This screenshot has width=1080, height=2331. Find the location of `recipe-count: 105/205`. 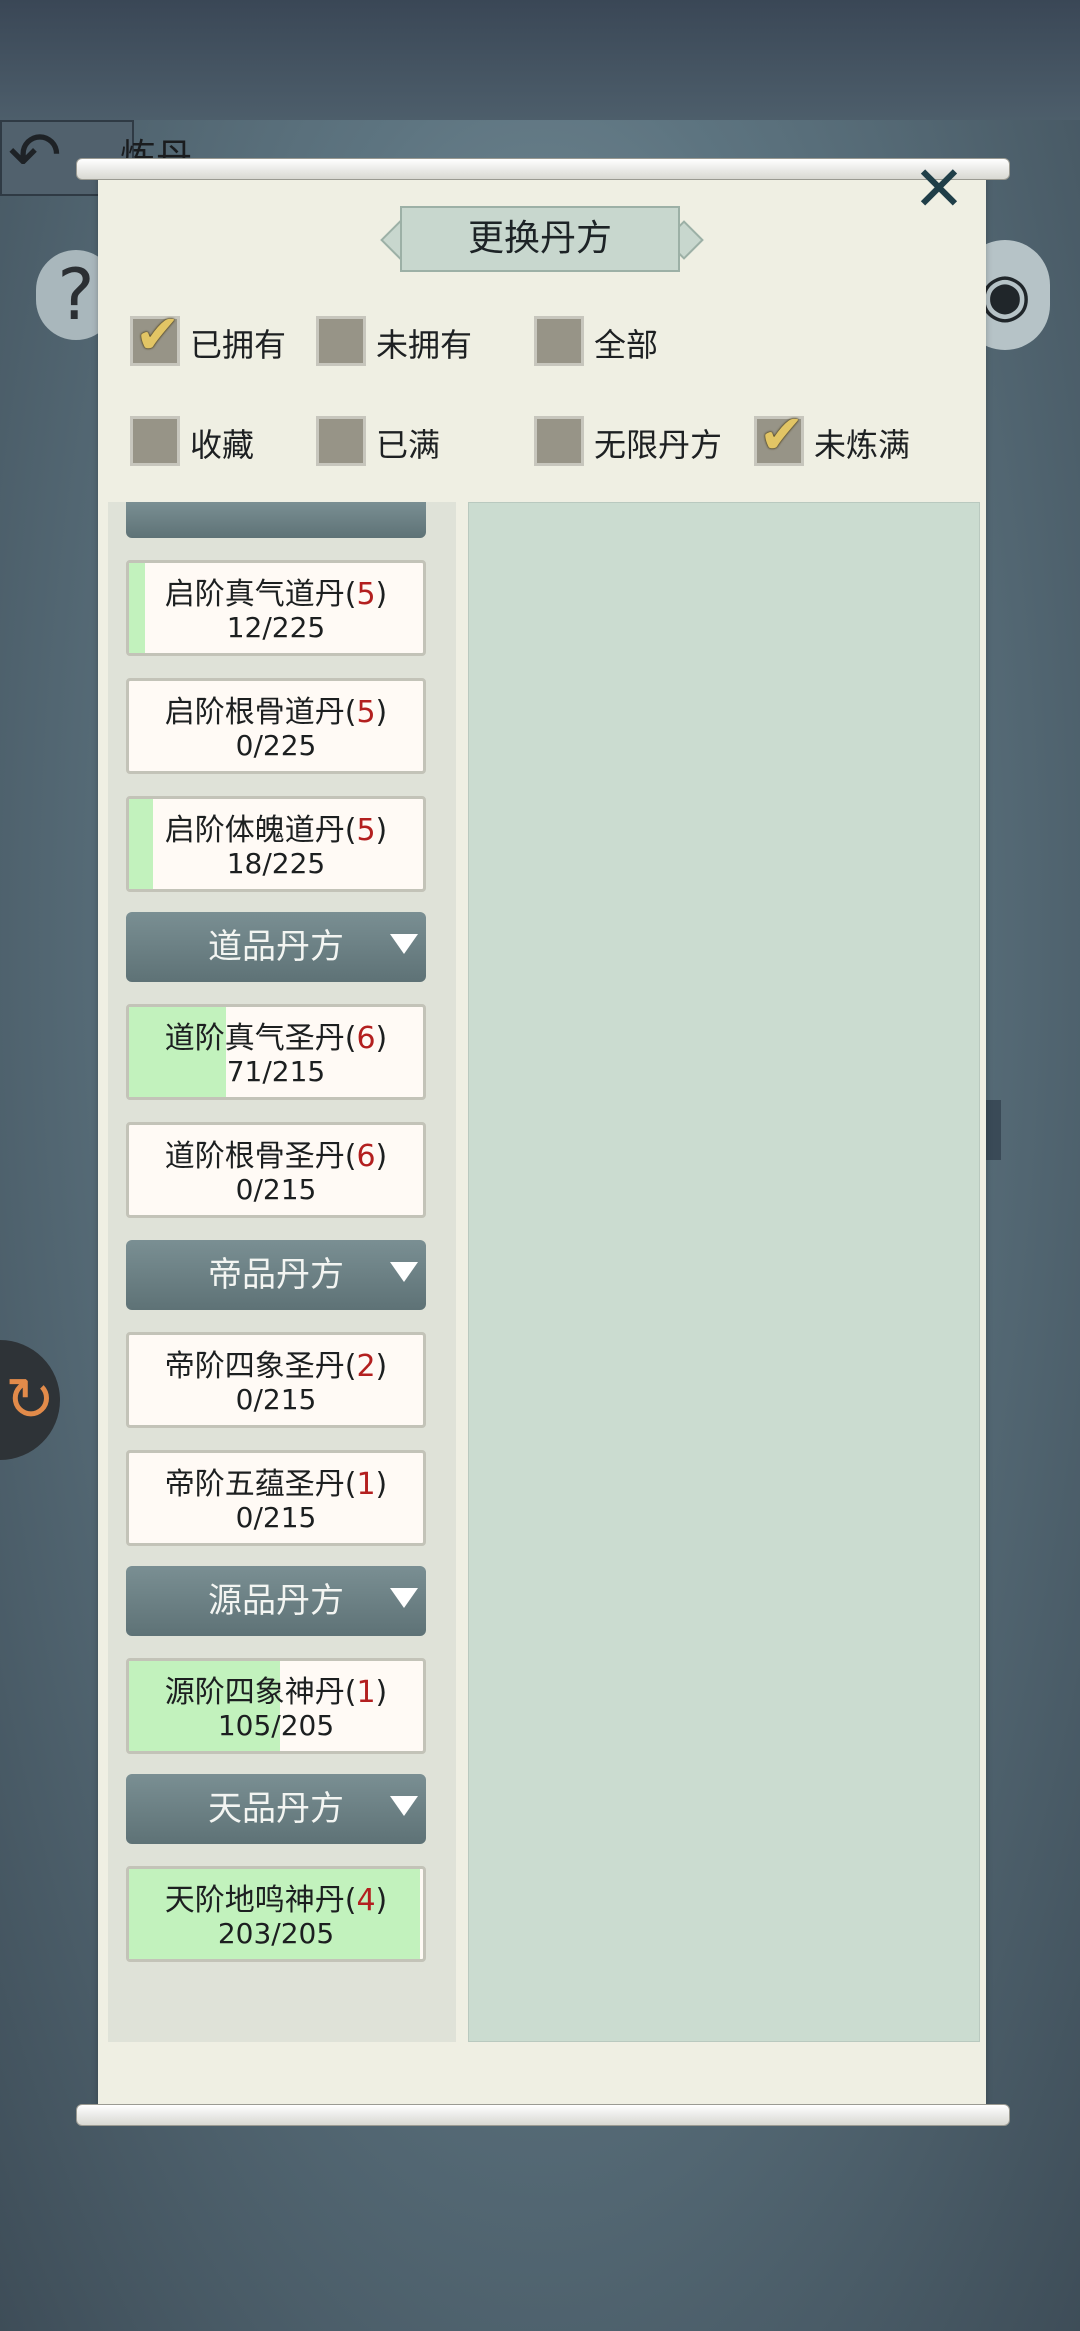

recipe-count: 105/205 is located at coordinates (276, 1725).